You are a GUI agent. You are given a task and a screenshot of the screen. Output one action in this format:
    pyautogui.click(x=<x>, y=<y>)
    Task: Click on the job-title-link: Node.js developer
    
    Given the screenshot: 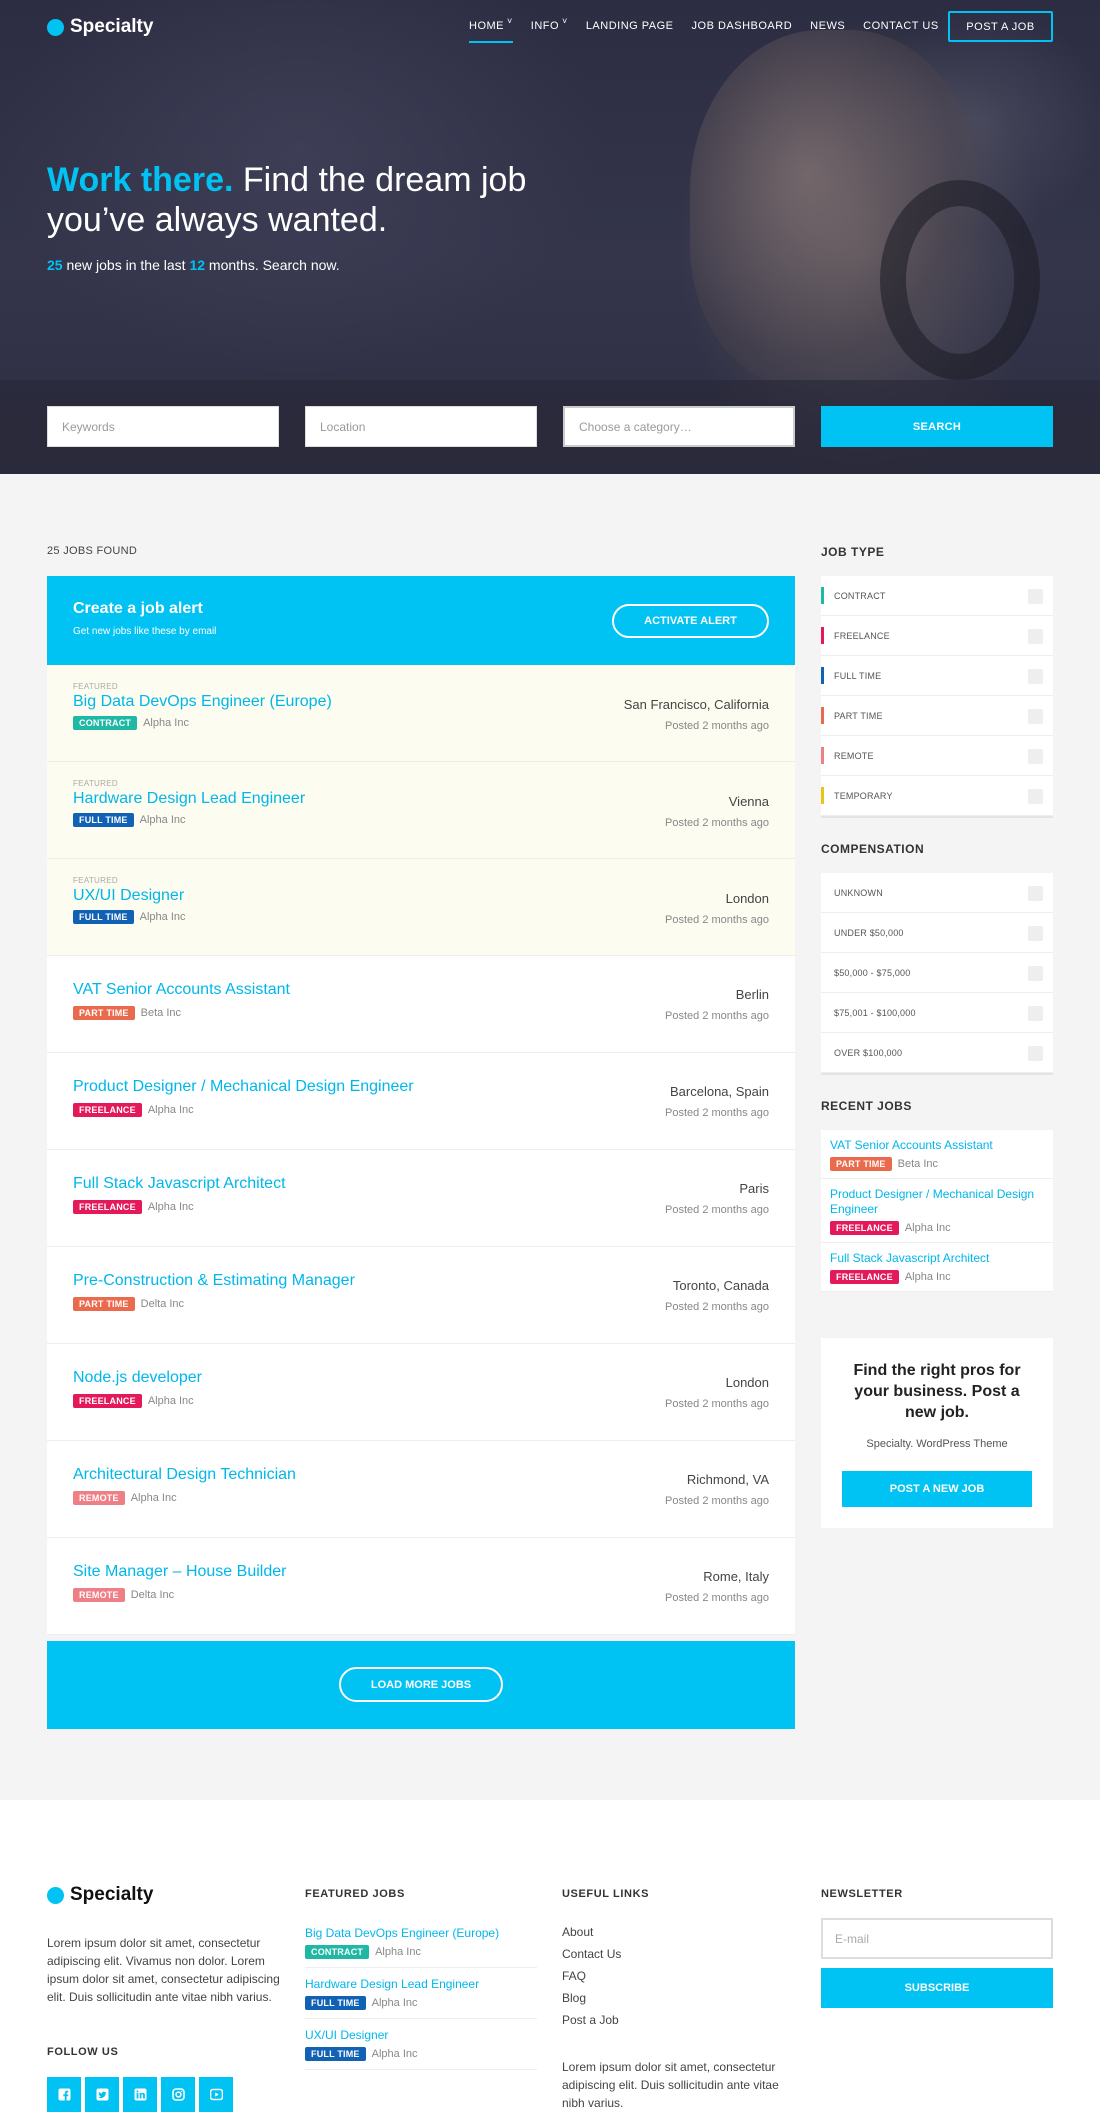 What is the action you would take?
    pyautogui.click(x=137, y=1378)
    